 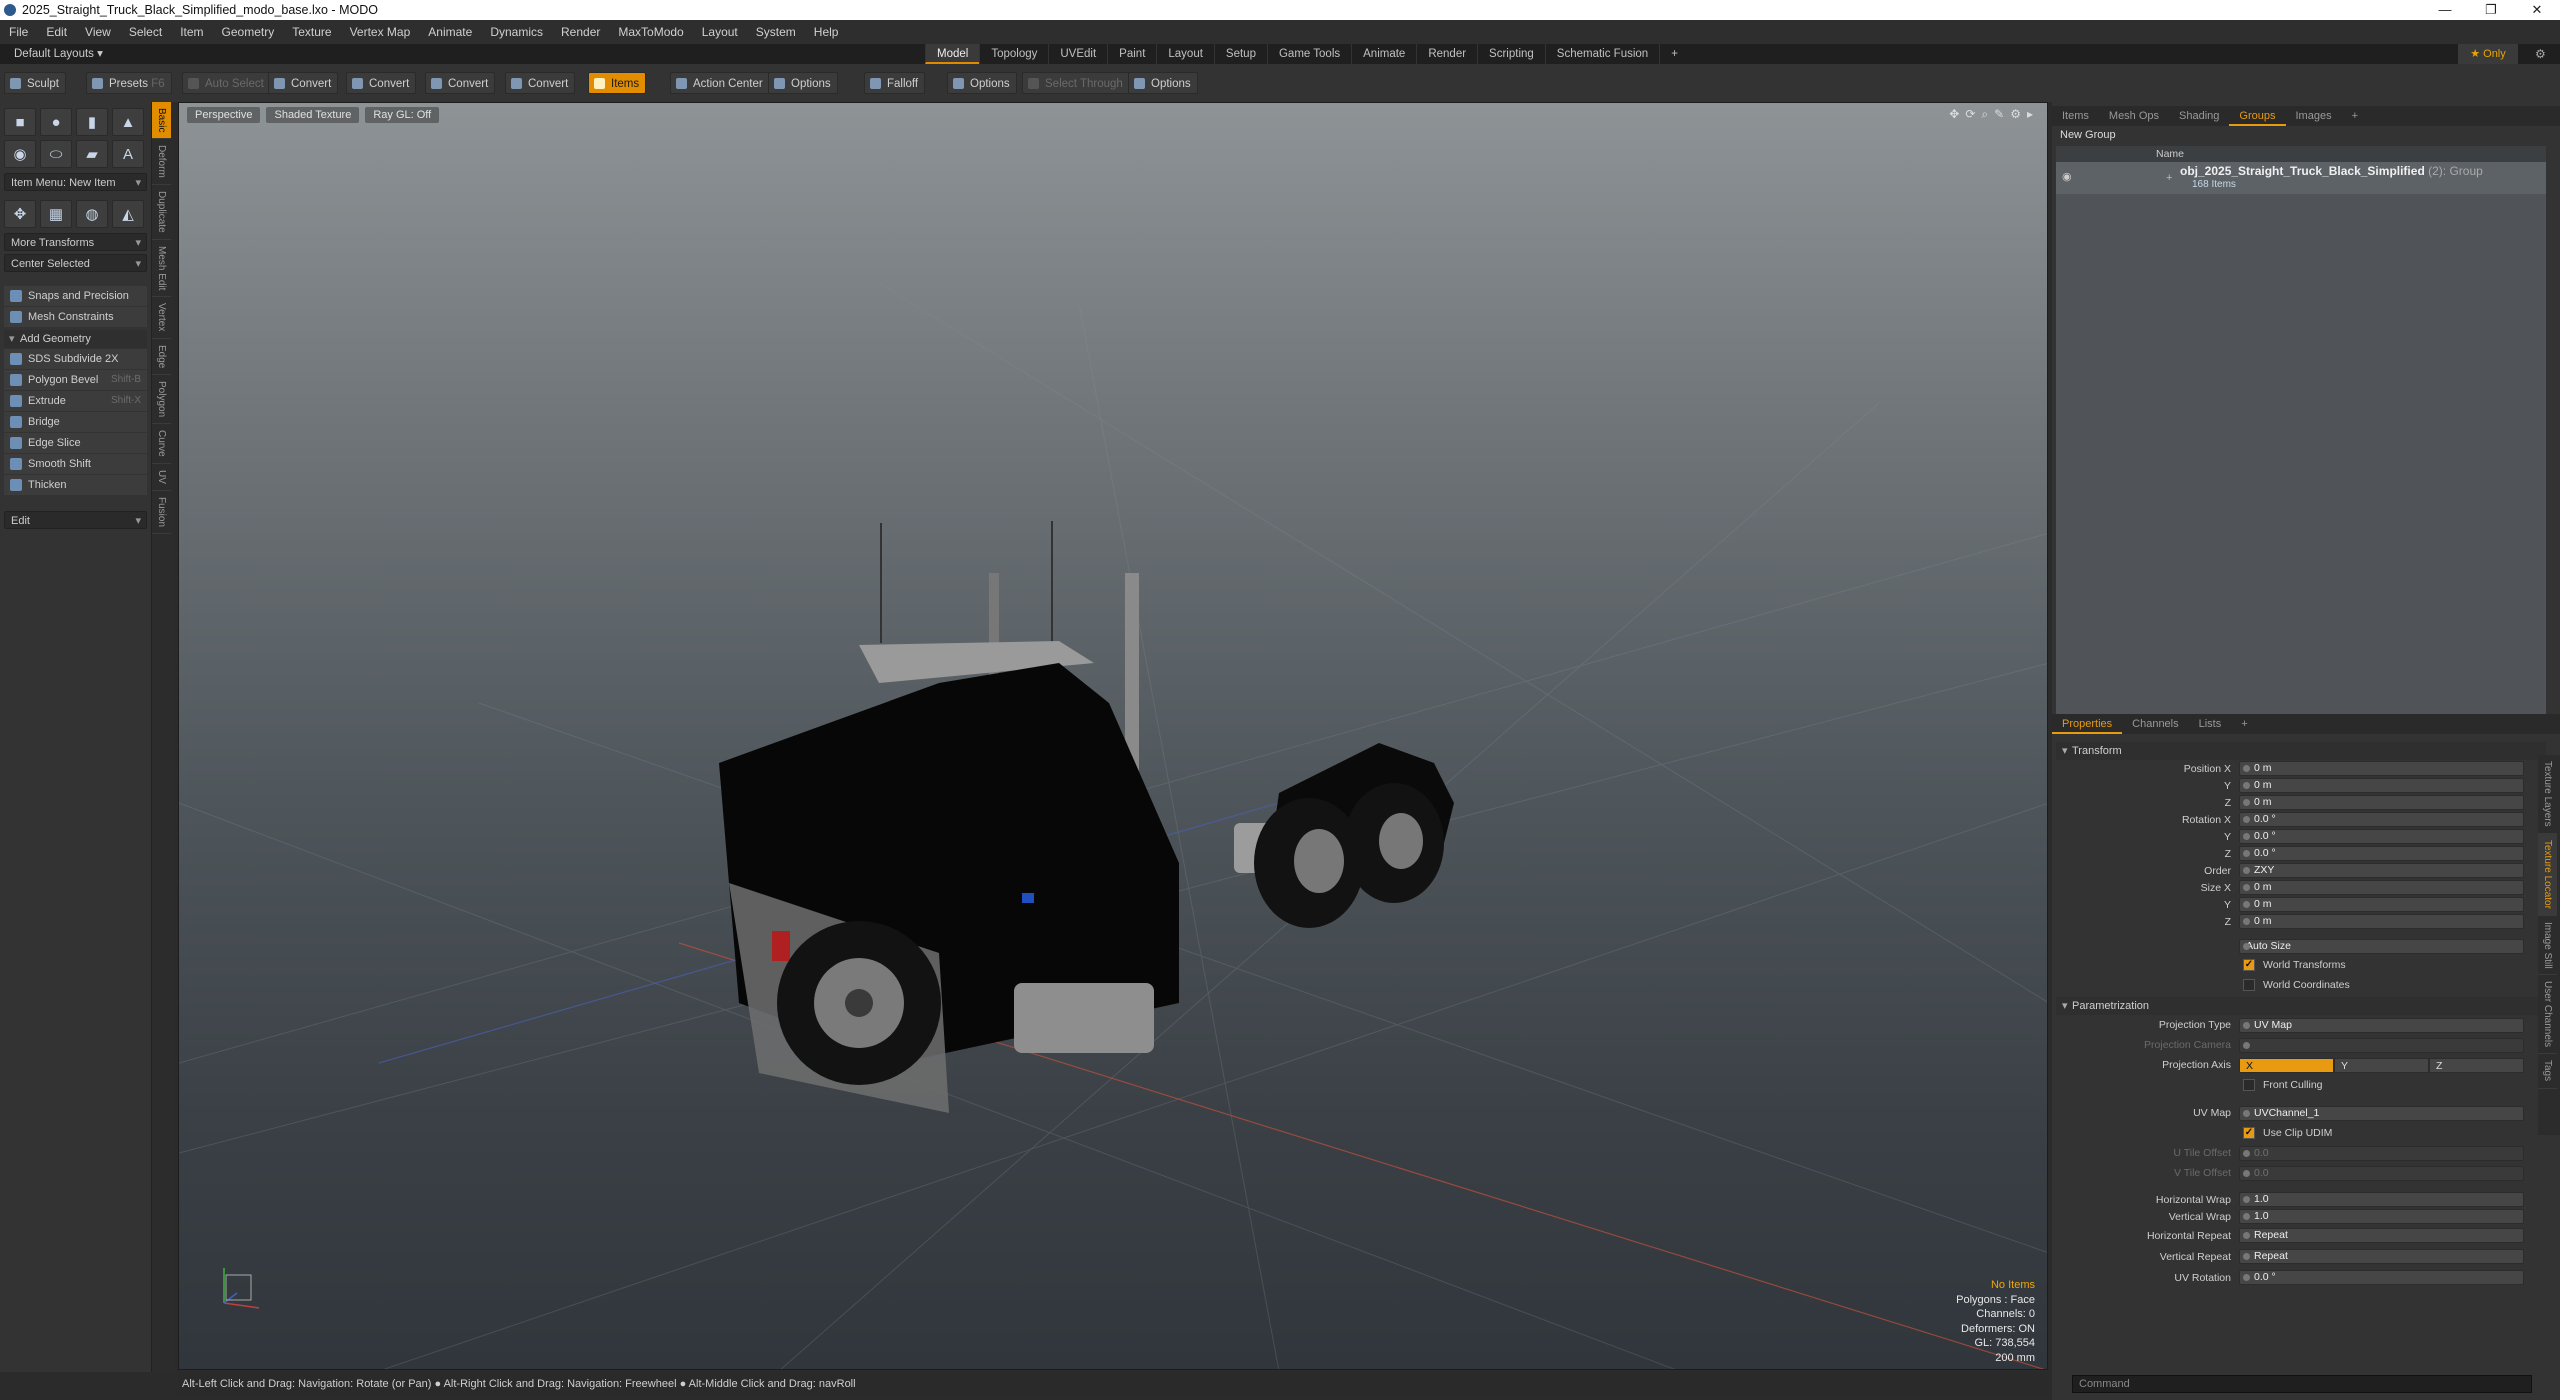 What do you see at coordinates (75, 380) in the screenshot?
I see `polygon-bevel-button: Polygon Bevel Shift-B` at bounding box center [75, 380].